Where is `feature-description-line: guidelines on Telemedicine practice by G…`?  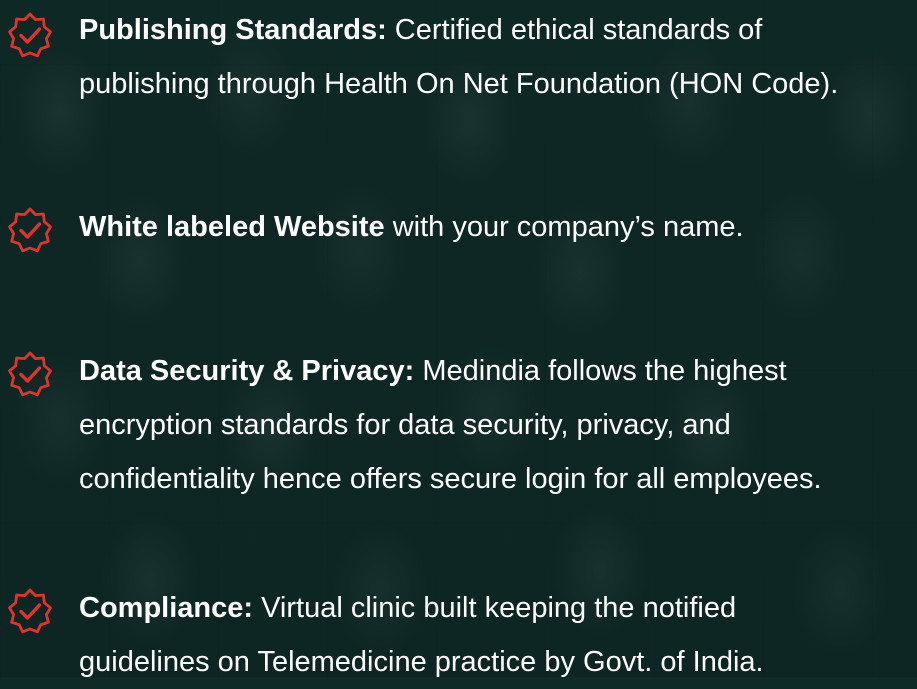
feature-description-line: guidelines on Telemedicine practice by G… is located at coordinates (421, 662).